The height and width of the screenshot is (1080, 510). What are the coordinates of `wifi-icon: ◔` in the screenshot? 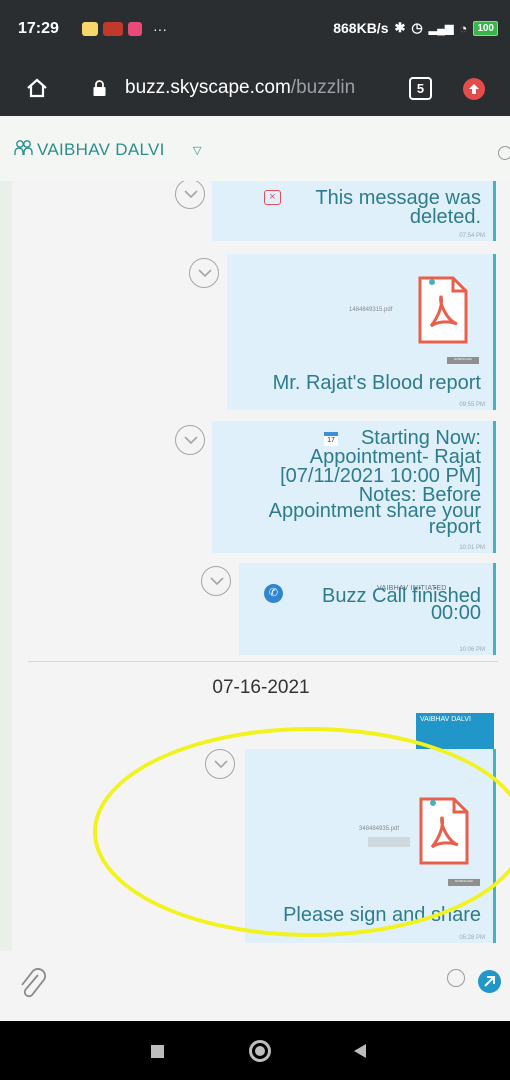 It's located at (463, 28).